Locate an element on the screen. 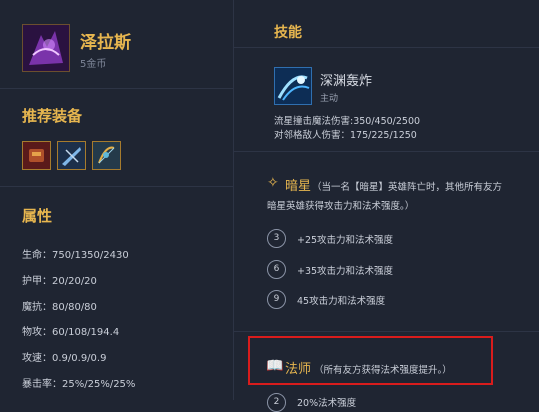 Image resolution: width=539 pixels, height=412 pixels. tier-level: 9 is located at coordinates (276, 299).